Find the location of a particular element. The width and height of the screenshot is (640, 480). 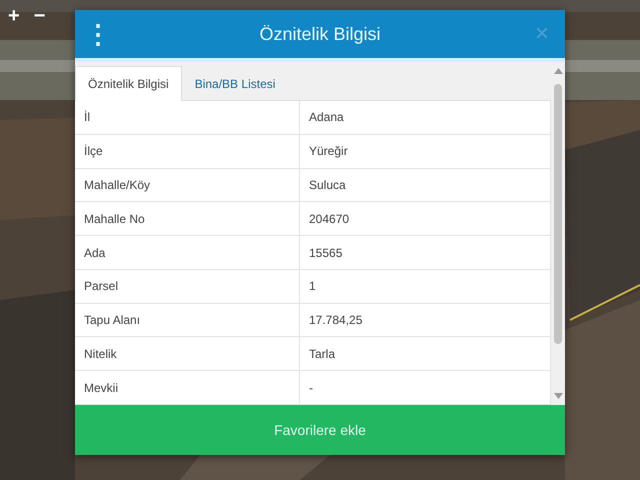

scroll-down-icon is located at coordinates (558, 396).